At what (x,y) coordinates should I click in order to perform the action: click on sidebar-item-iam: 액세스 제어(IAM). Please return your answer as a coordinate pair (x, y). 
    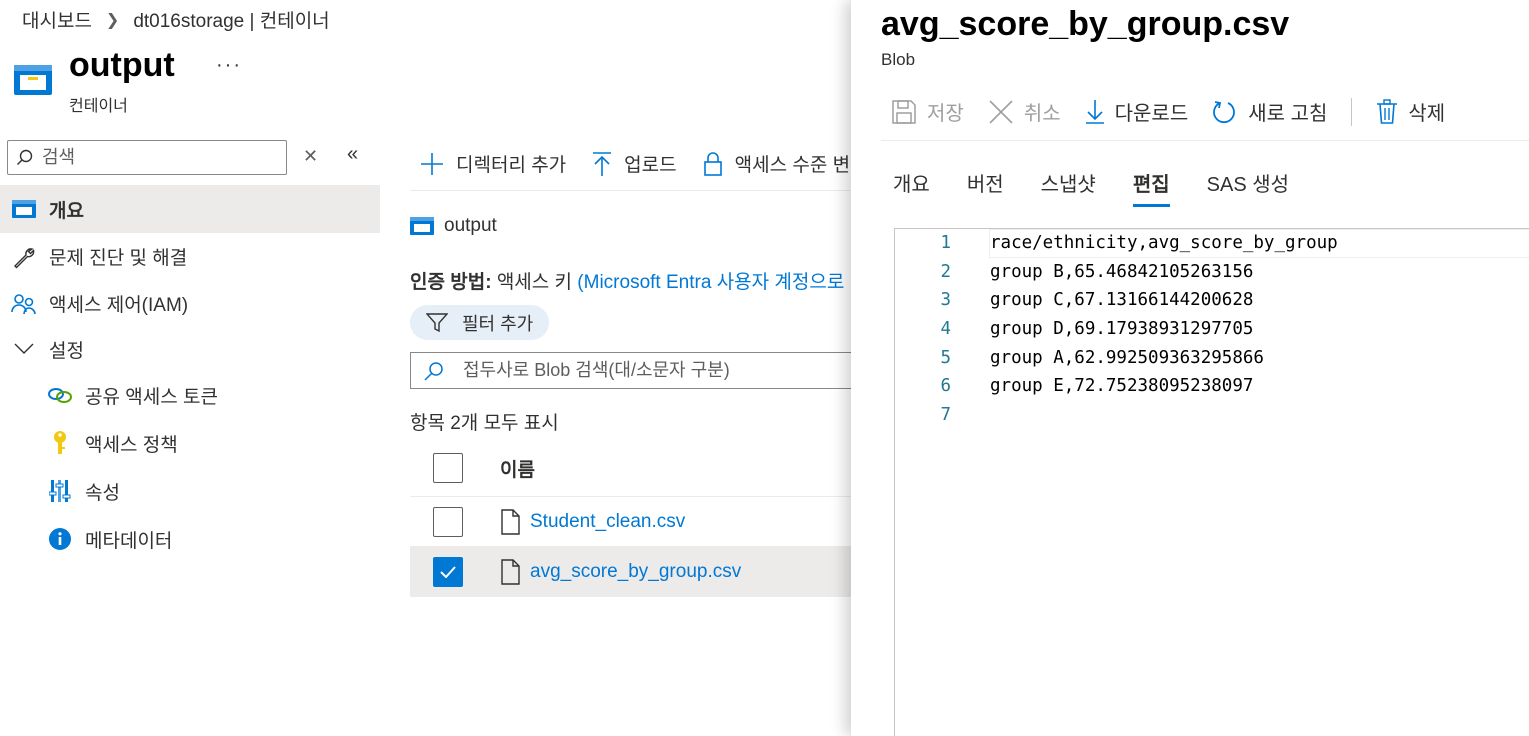
    Looking at the image, I should click on (190, 303).